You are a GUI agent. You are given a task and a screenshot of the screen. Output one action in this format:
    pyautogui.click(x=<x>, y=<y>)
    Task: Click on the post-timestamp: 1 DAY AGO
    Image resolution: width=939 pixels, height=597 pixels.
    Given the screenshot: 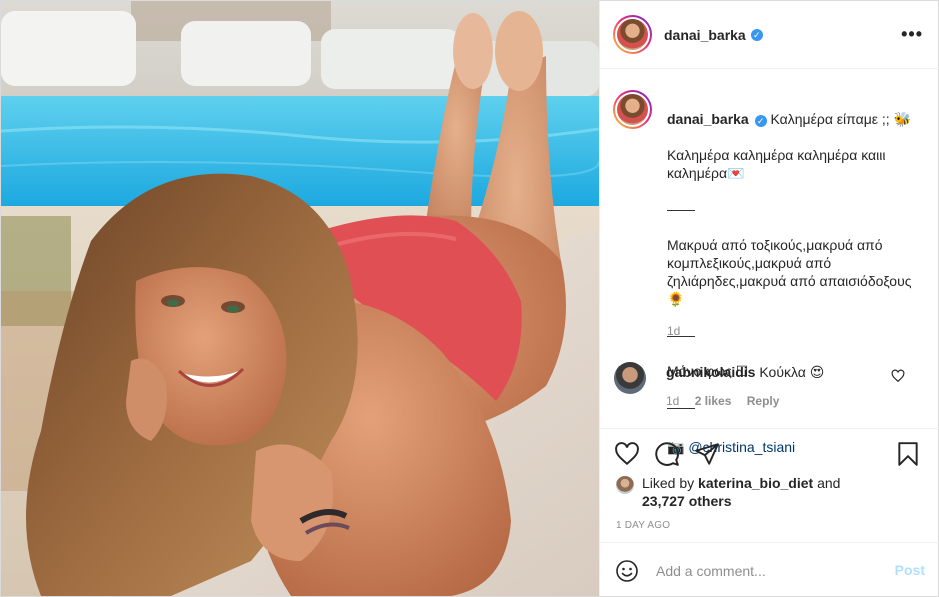 What is the action you would take?
    pyautogui.click(x=643, y=525)
    